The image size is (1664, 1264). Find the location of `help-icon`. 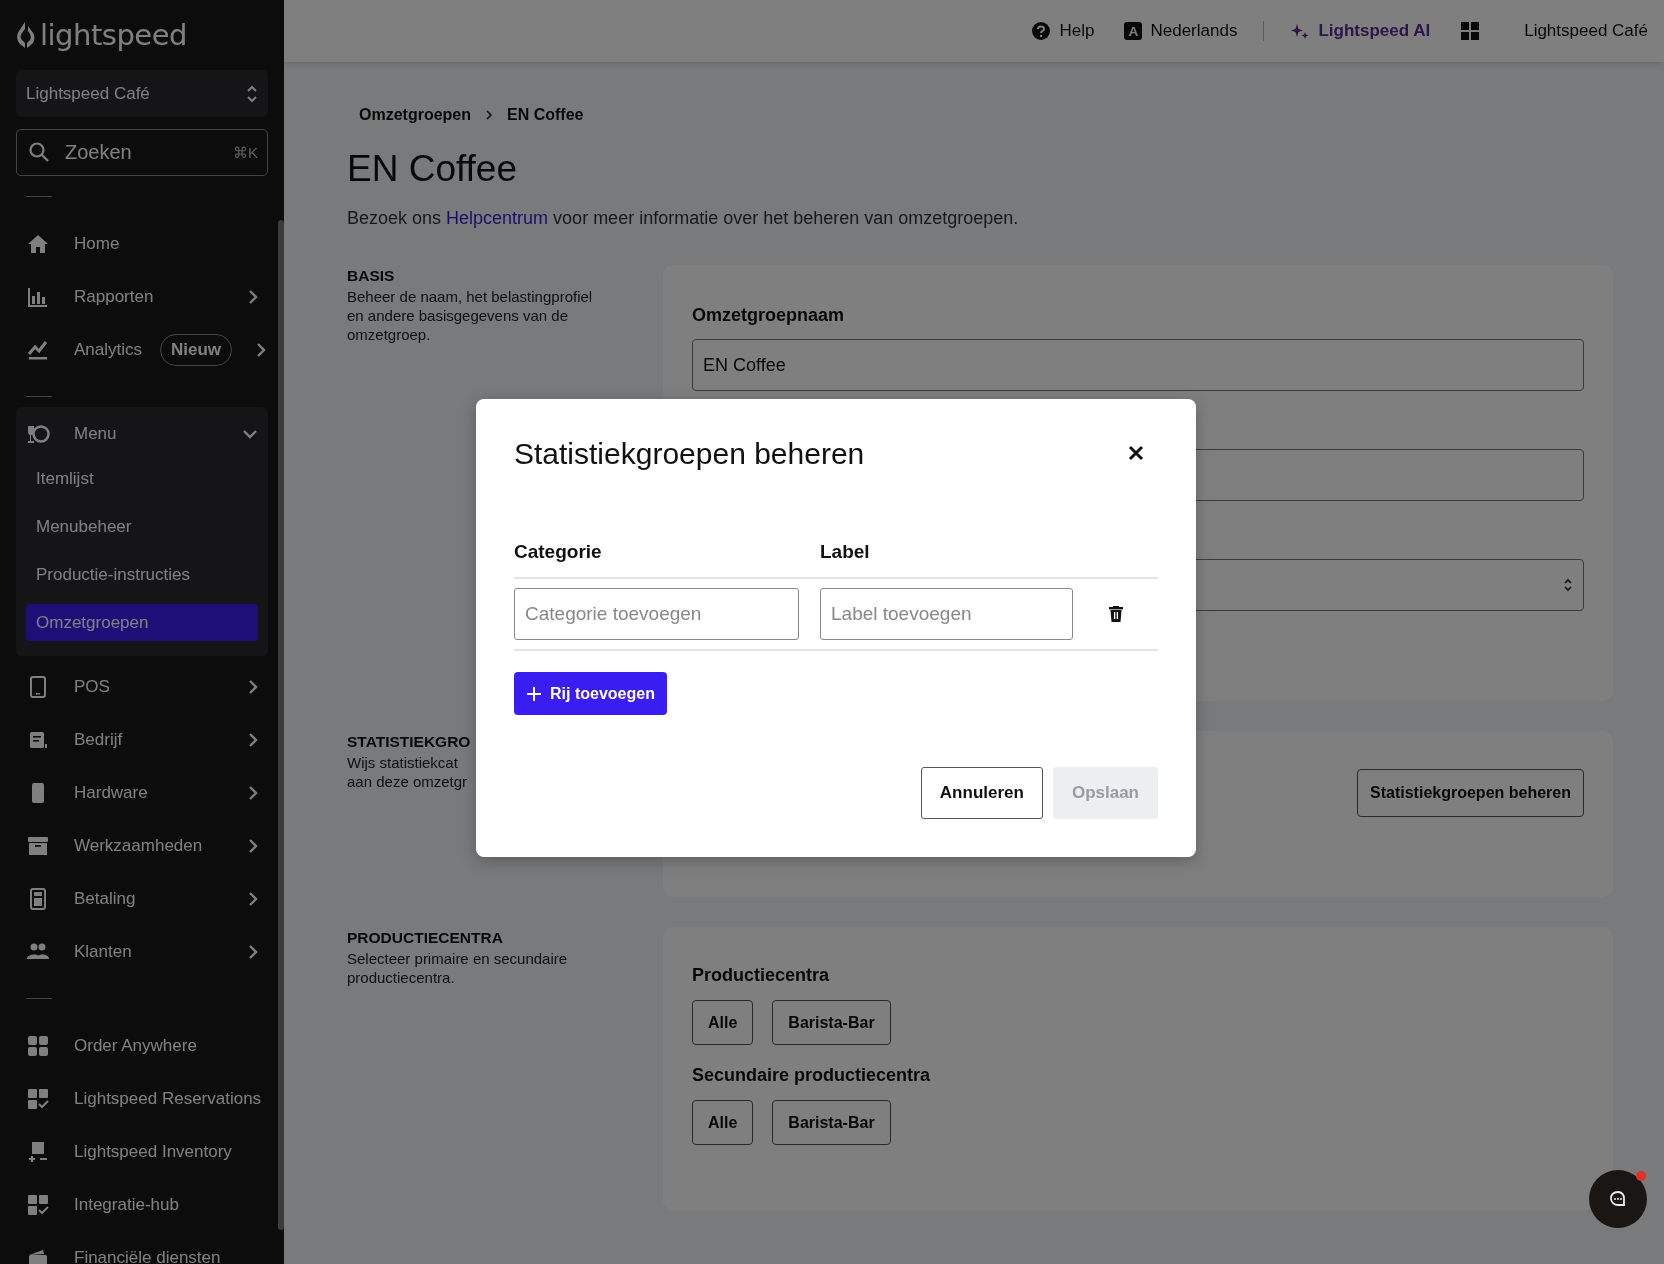

help-icon is located at coordinates (1041, 31).